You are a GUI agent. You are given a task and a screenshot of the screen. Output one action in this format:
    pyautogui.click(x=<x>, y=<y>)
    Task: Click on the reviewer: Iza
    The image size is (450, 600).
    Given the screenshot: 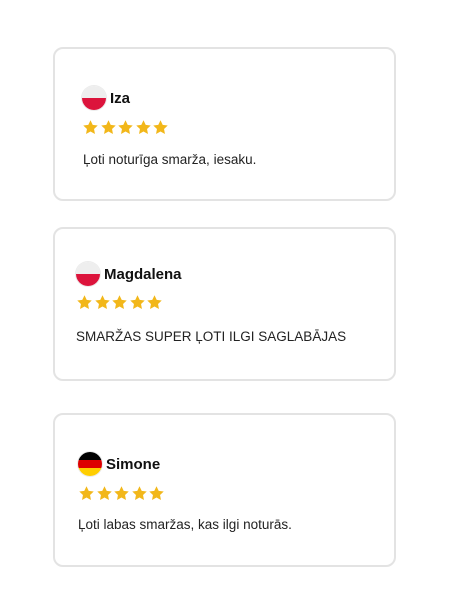 What is the action you would take?
    pyautogui.click(x=106, y=98)
    